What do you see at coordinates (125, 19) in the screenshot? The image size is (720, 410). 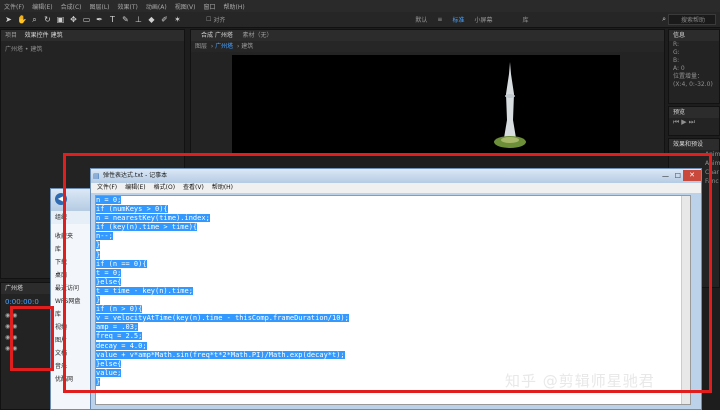 I see `brush-tool-icon: ✎` at bounding box center [125, 19].